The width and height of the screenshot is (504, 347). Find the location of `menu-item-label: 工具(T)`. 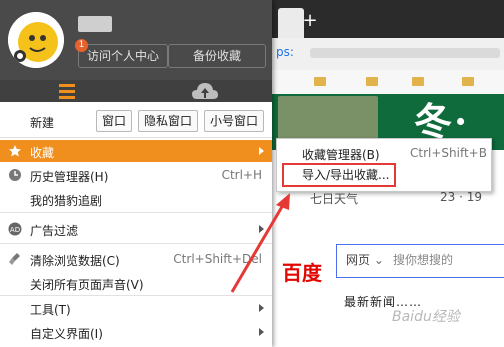

menu-item-label: 工具(T) is located at coordinates (50, 310).